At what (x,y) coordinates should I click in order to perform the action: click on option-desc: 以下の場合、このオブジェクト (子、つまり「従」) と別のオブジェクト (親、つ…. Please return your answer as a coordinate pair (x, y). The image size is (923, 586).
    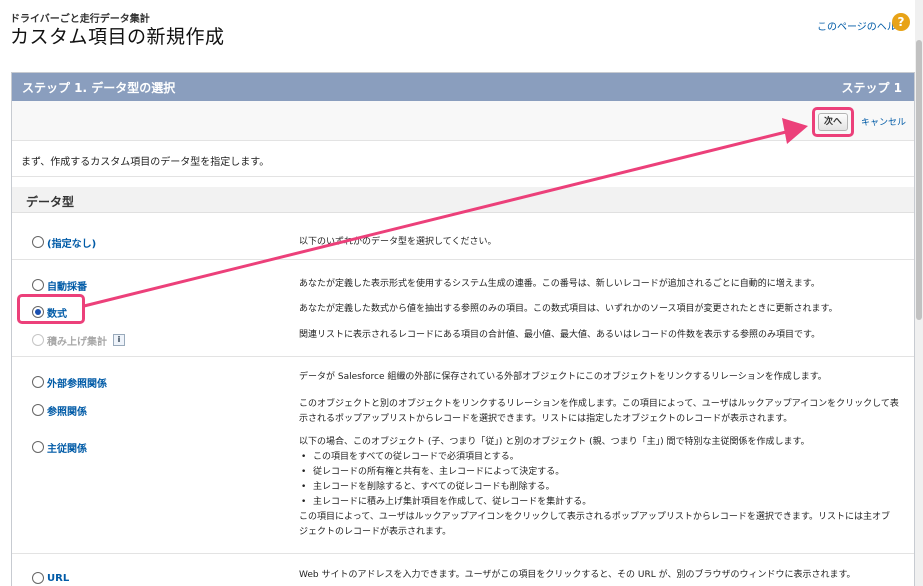
    Looking at the image, I should click on (554, 442).